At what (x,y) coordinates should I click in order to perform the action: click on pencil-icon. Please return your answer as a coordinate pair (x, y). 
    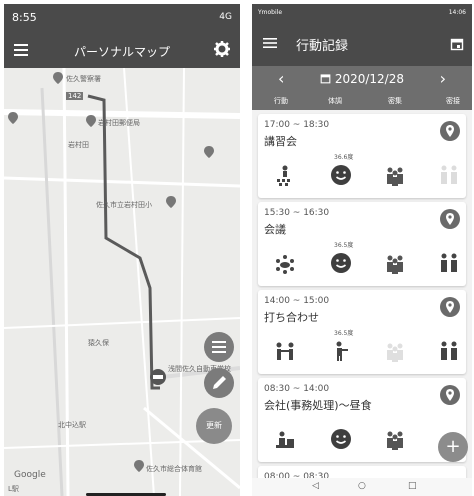
    Looking at the image, I should click on (219, 382).